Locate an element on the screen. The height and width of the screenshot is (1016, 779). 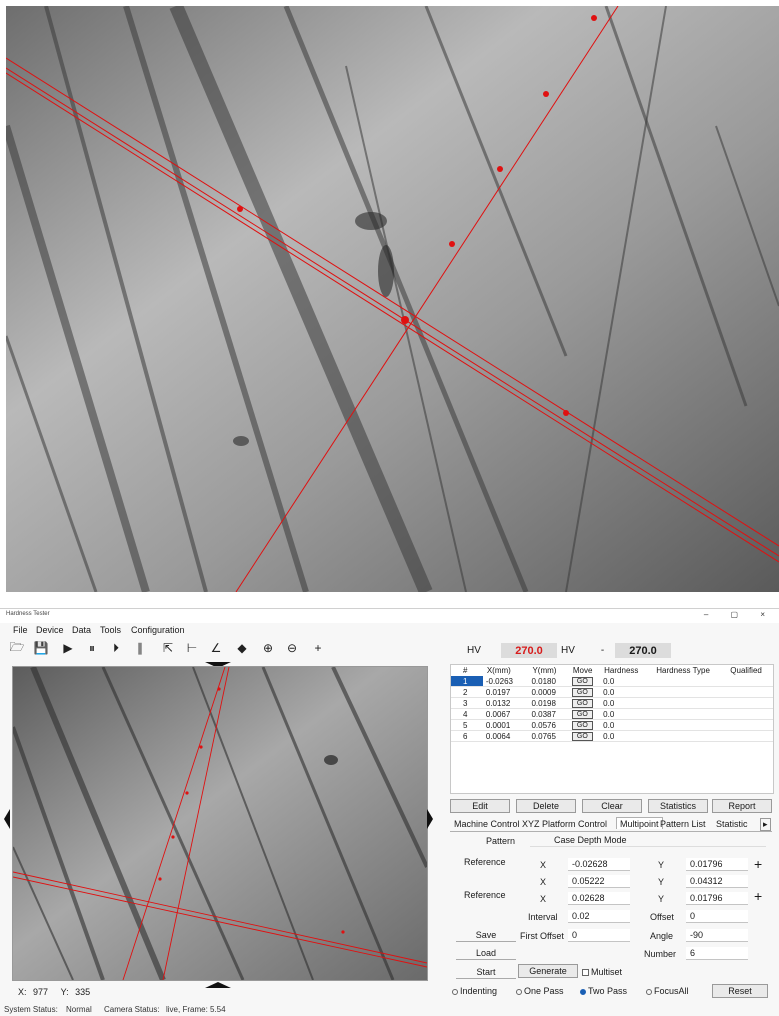
cell-y: 0.0387 is located at coordinates (548, 714).